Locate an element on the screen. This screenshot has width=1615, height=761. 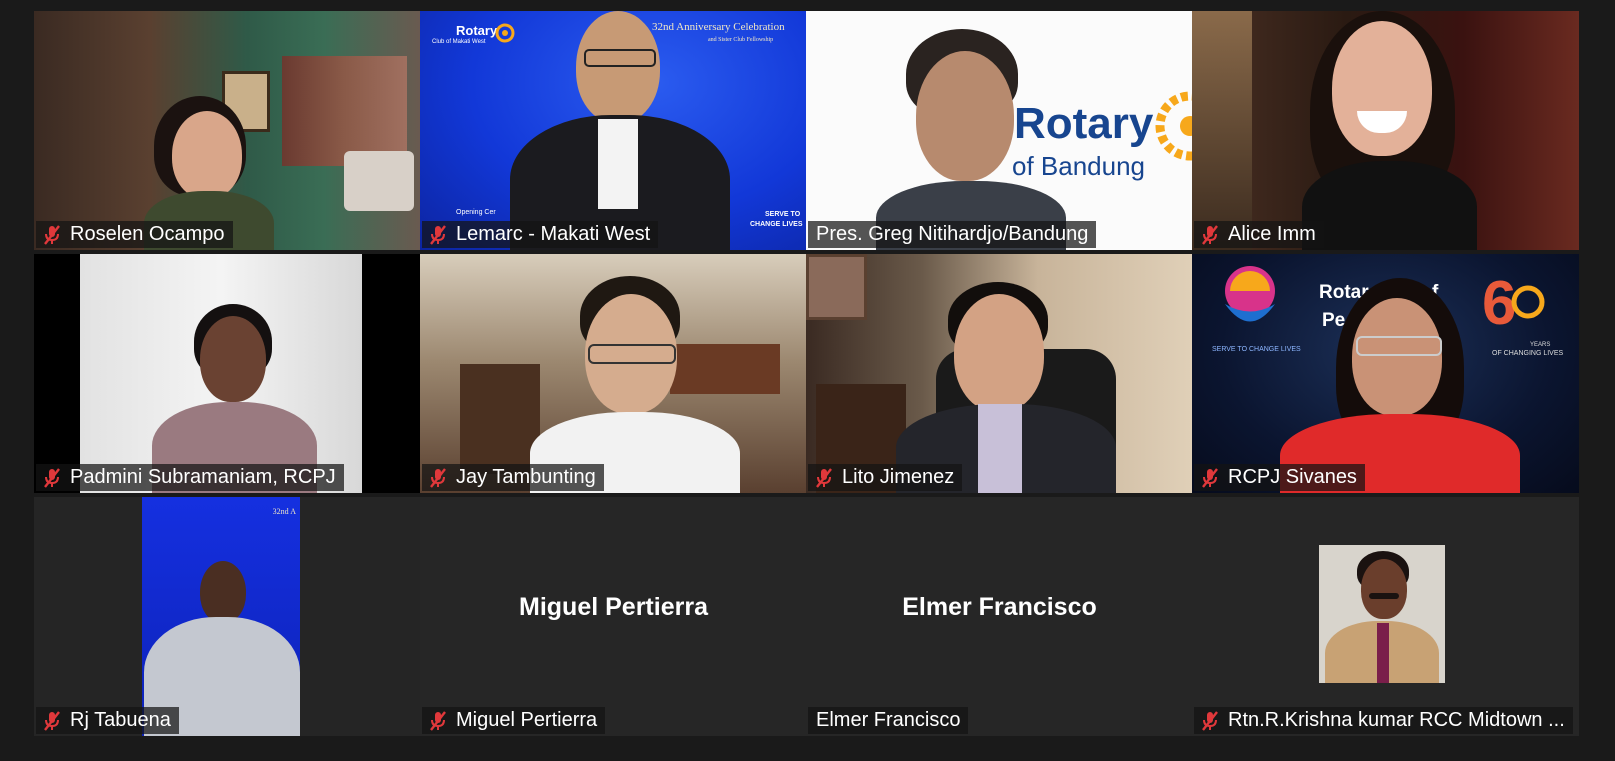
participant-nameplate: Rj Tabuena is located at coordinates (107, 720).